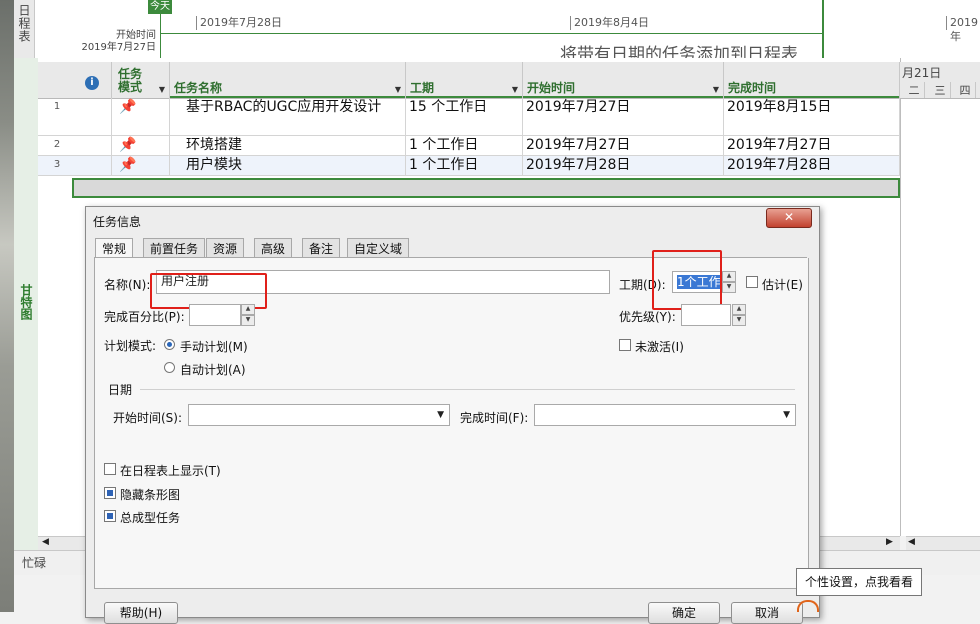  Describe the element at coordinates (213, 370) in the screenshot. I see `auto-schedule-label: 自动计划(A)` at that location.